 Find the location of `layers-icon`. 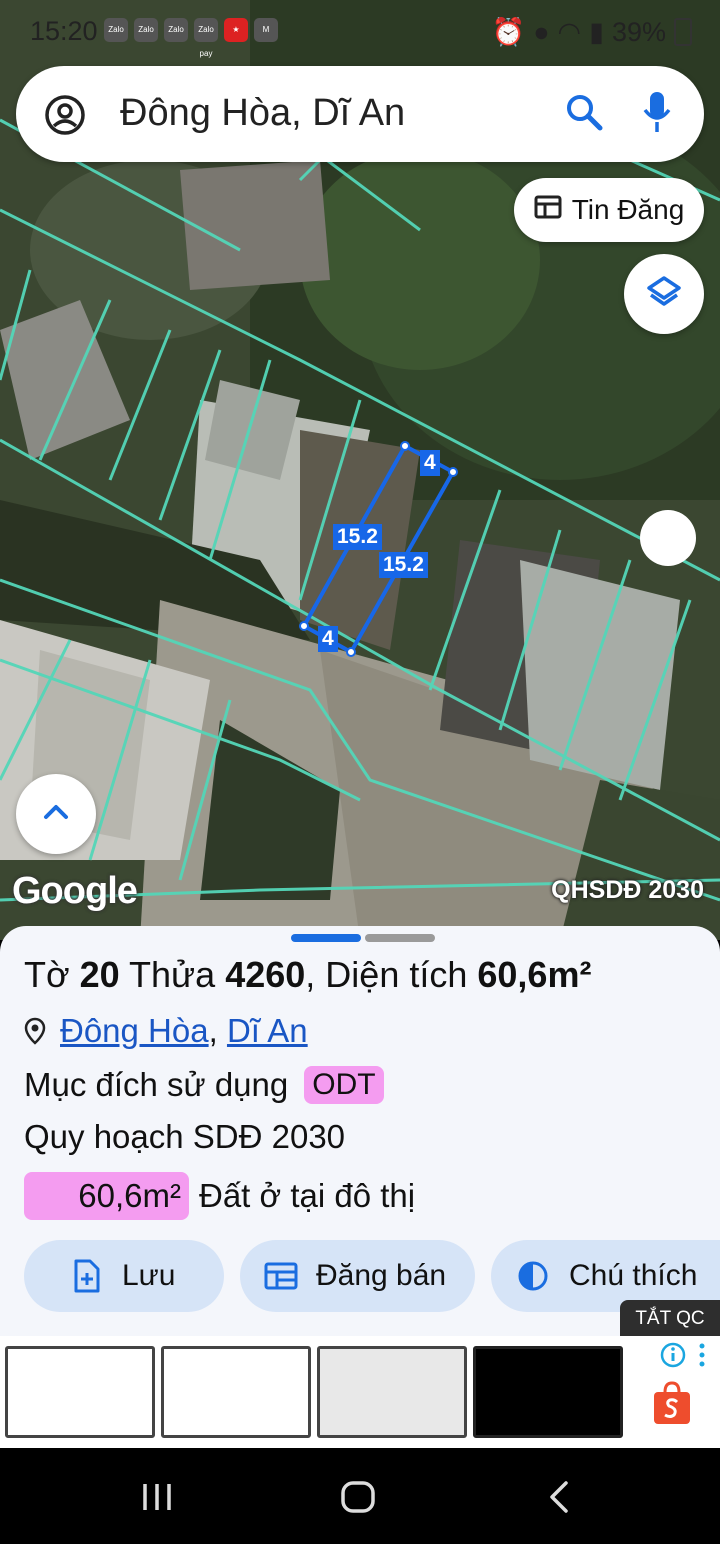

layers-icon is located at coordinates (664, 294).